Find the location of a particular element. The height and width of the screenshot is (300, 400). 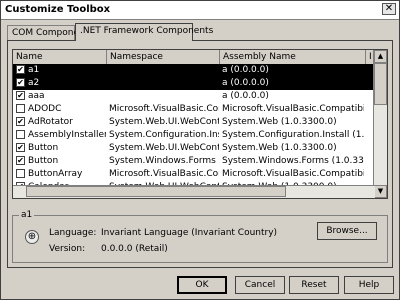

cell-name: a1 is located at coordinates (34, 70).